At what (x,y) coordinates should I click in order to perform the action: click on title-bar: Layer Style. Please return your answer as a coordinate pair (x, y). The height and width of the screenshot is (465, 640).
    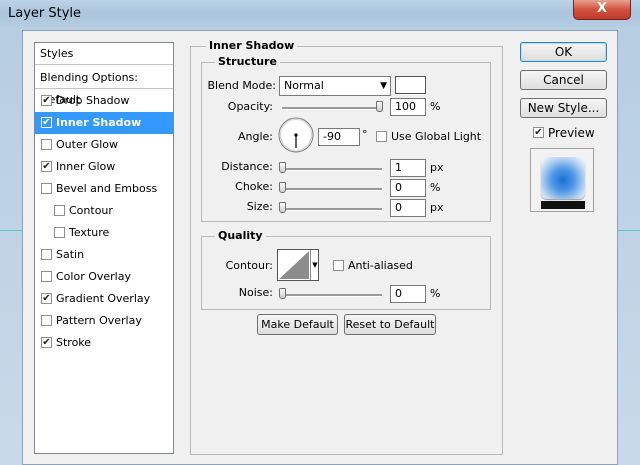
    Looking at the image, I should click on (320, 15).